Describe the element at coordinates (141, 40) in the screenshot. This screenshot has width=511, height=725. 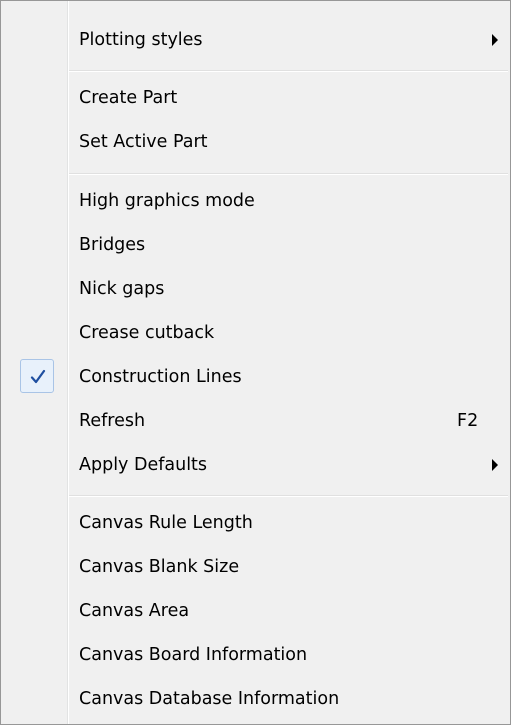
I see `menu-item-label: Plotting styles` at that location.